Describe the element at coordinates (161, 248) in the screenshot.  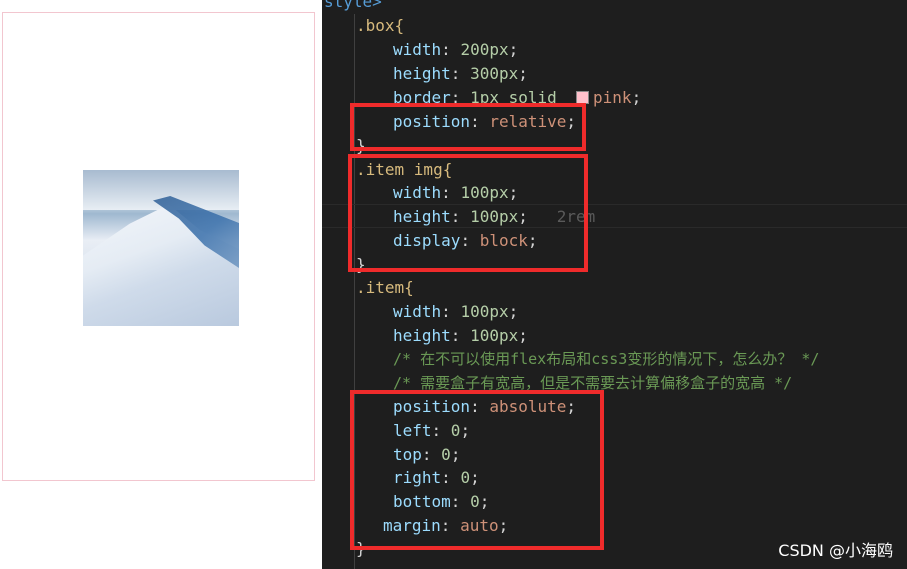
I see `mountain-image` at that location.